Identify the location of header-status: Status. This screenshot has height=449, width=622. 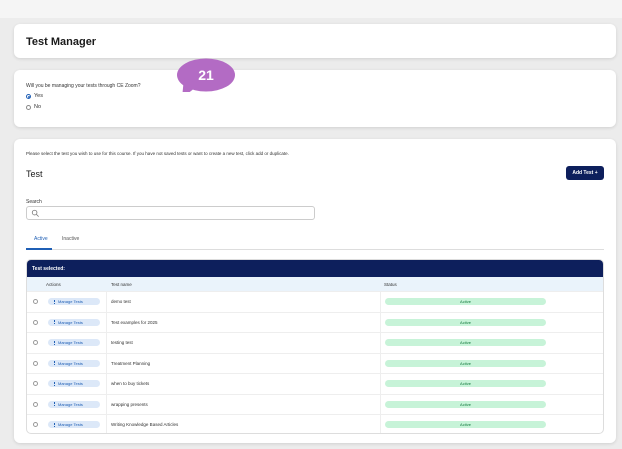
(390, 284).